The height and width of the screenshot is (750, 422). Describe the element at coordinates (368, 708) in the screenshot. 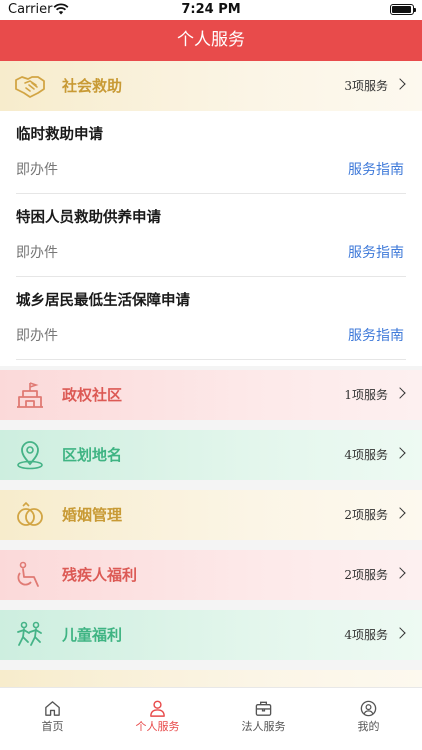

I see `user-circle-icon` at that location.